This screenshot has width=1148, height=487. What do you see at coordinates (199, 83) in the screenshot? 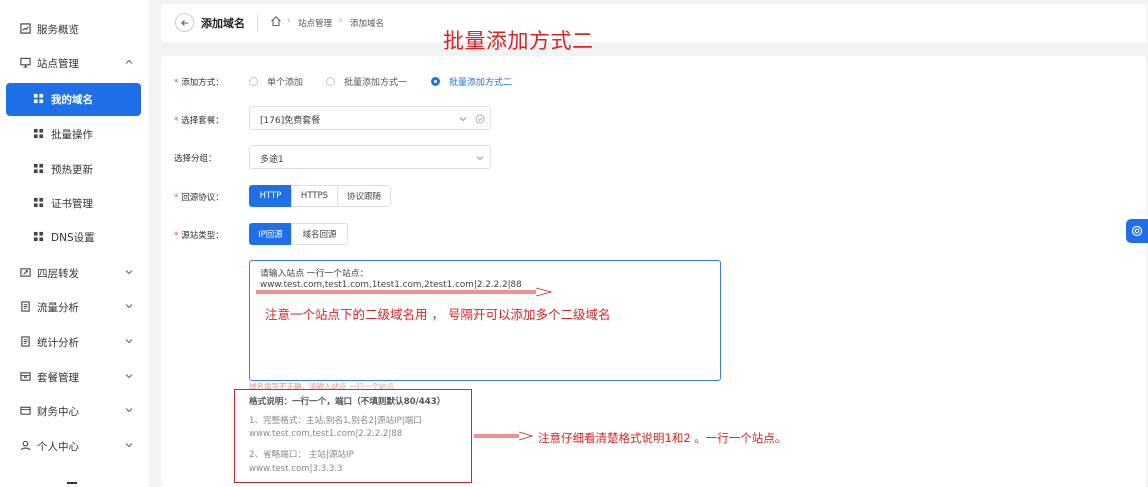
I see `add-method-label: * 添加方式：` at bounding box center [199, 83].